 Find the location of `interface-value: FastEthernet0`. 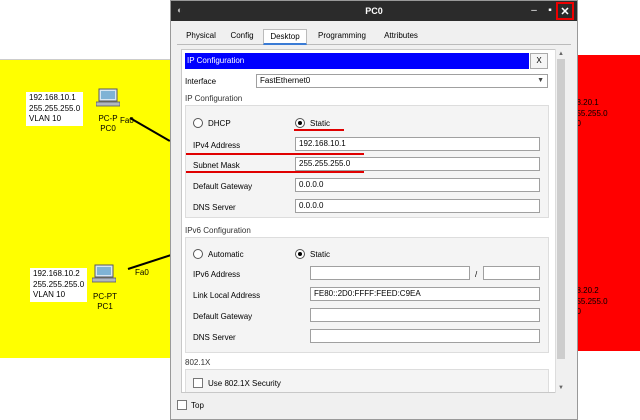

interface-value: FastEthernet0 is located at coordinates (285, 80).